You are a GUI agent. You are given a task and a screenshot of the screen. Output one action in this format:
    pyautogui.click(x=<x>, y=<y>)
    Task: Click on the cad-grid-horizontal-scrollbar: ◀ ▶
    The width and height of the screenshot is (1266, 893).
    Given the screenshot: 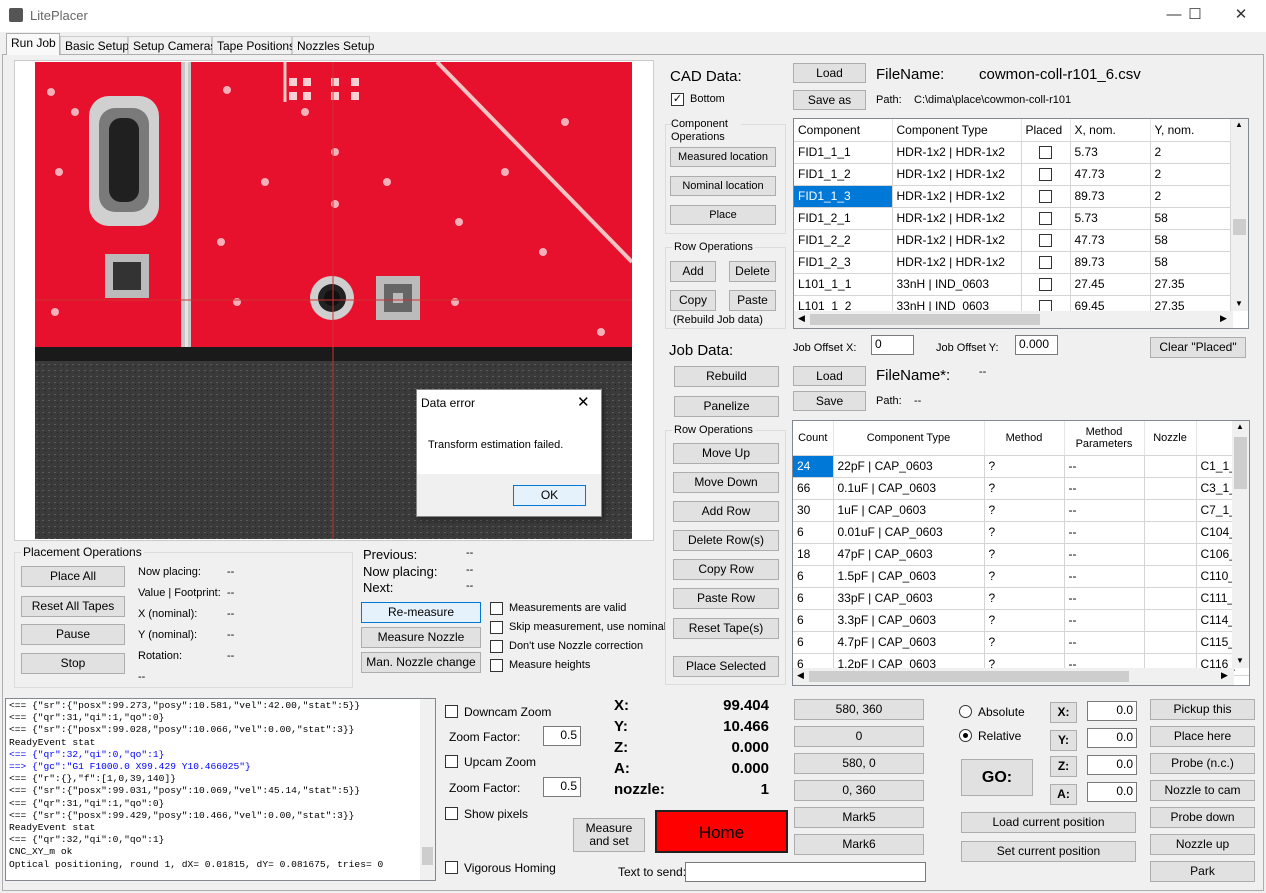 What is the action you would take?
    pyautogui.click(x=1013, y=319)
    